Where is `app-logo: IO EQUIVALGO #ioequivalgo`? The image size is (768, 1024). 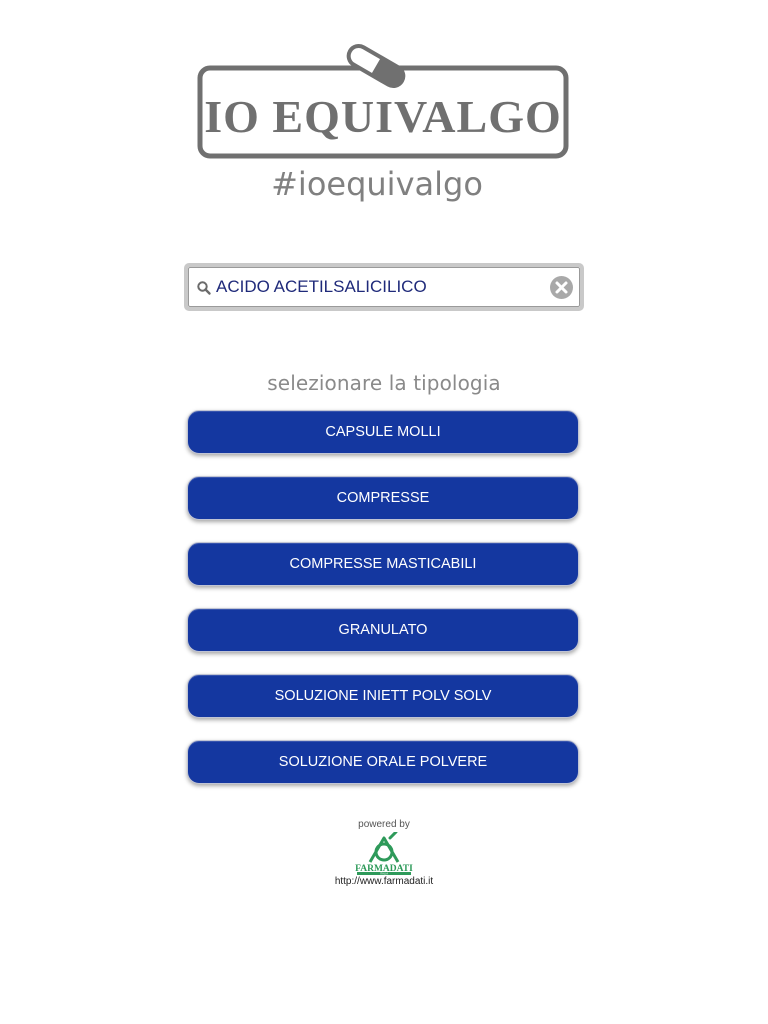 app-logo: IO EQUIVALGO #ioequivalgo is located at coordinates (384, 125).